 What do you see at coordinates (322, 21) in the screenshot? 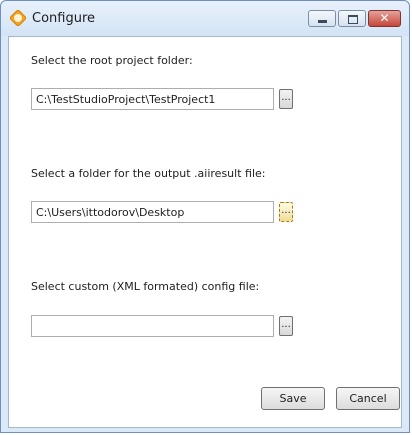
I see `minimize-icon` at bounding box center [322, 21].